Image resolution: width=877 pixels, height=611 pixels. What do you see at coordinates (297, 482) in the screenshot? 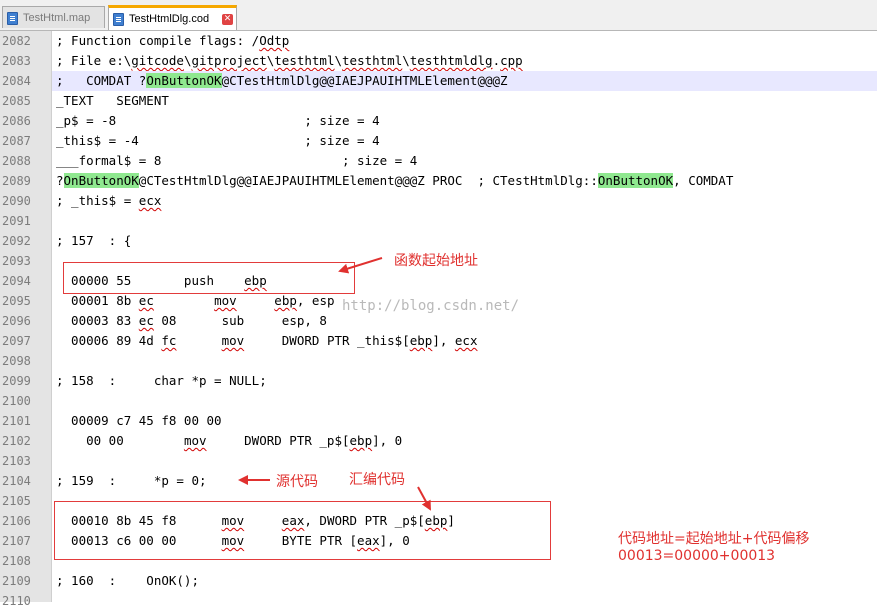
I see `annotation-source-code: 源代码` at bounding box center [297, 482].